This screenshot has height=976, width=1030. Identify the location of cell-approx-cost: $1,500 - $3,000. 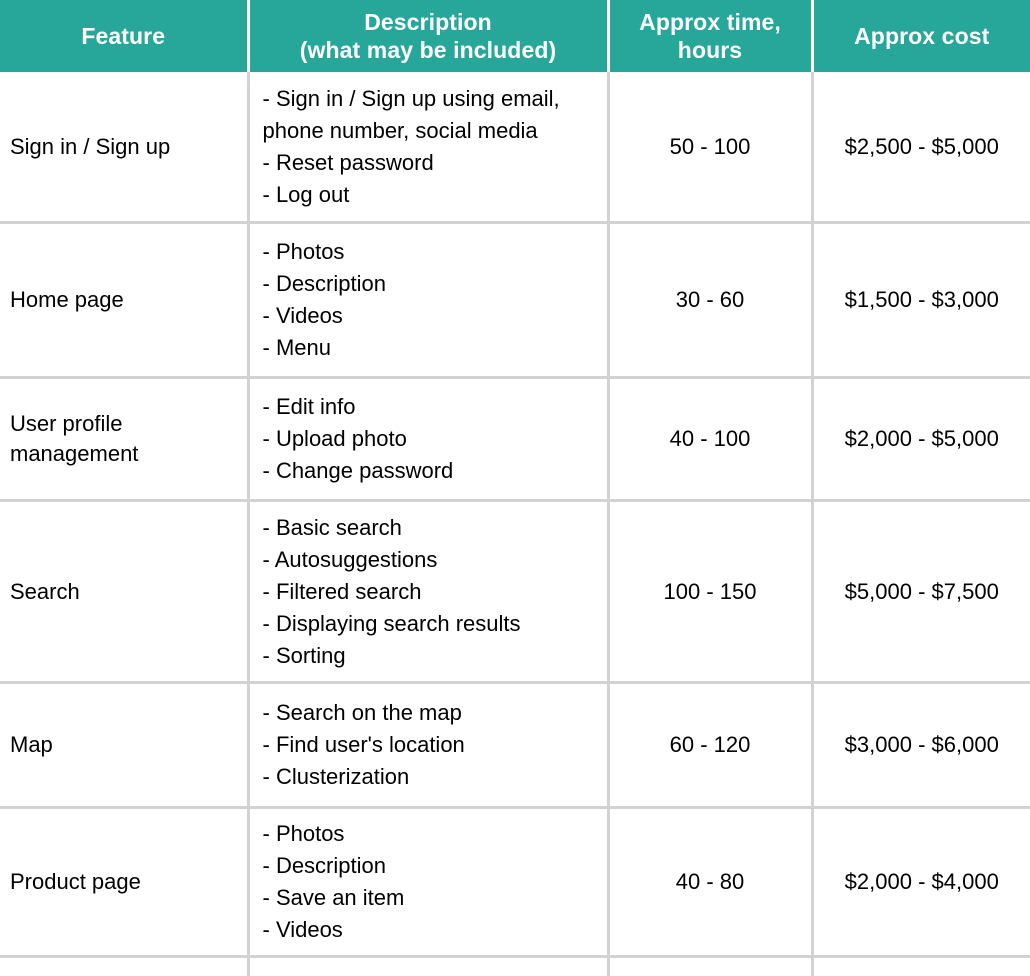
(921, 299).